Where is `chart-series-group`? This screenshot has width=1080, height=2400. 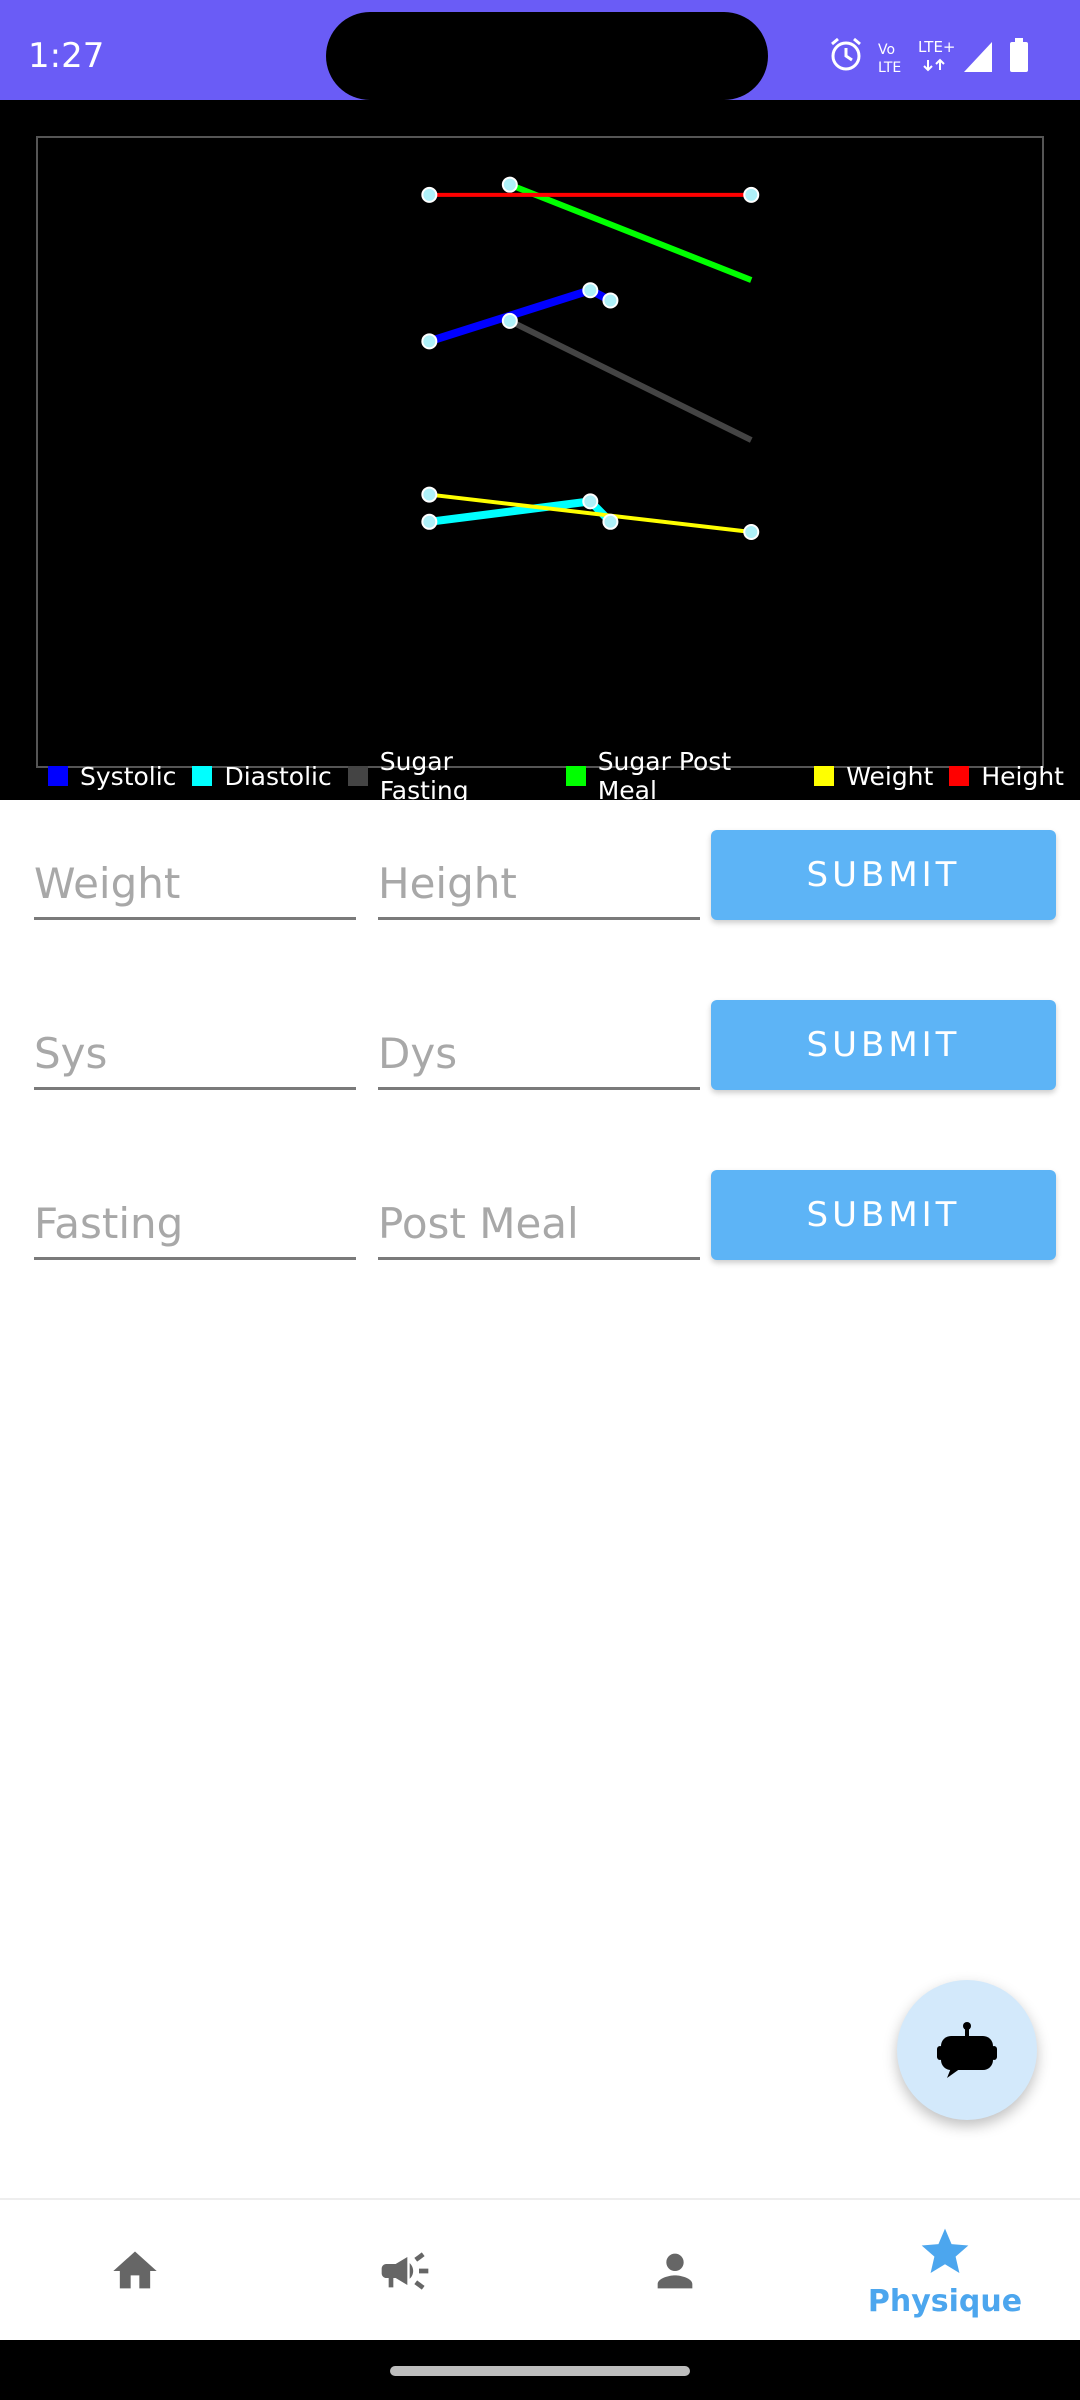
chart-series-group is located at coordinates (590, 358).